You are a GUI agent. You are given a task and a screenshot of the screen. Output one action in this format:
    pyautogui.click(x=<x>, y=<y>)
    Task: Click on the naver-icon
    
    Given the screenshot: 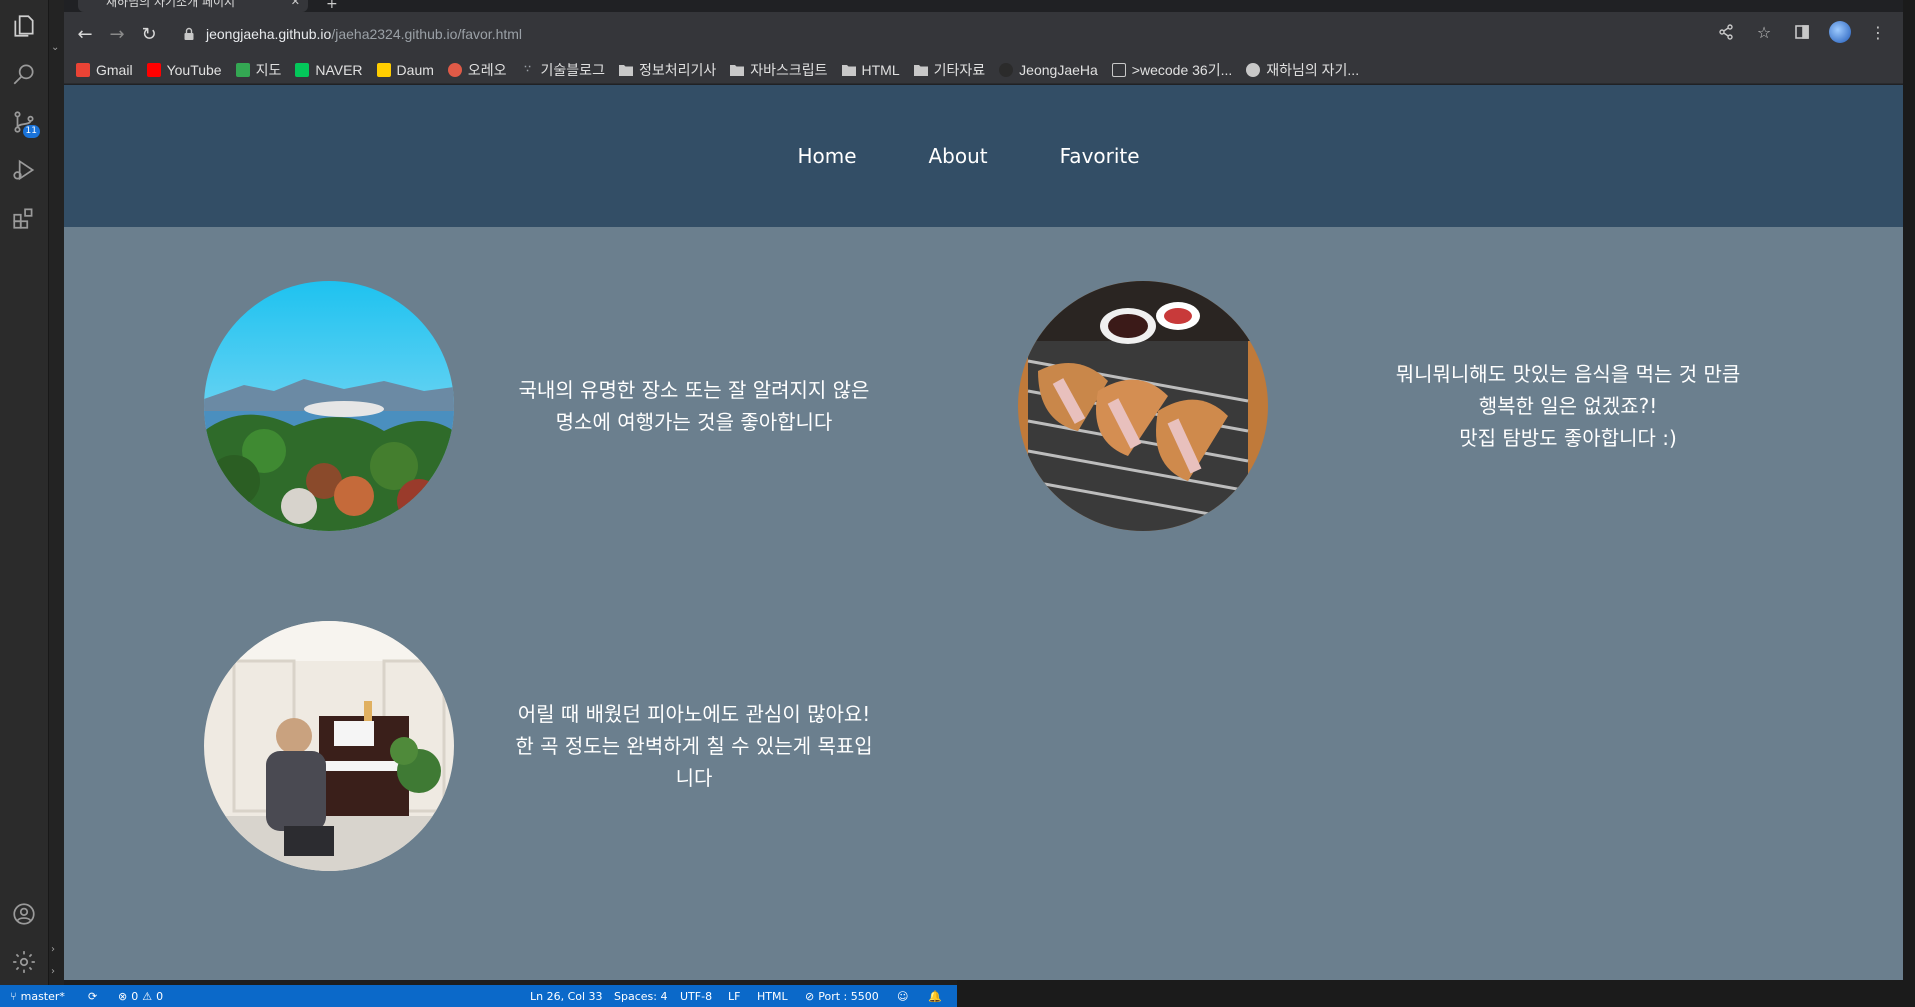 What is the action you would take?
    pyautogui.click(x=302, y=69)
    